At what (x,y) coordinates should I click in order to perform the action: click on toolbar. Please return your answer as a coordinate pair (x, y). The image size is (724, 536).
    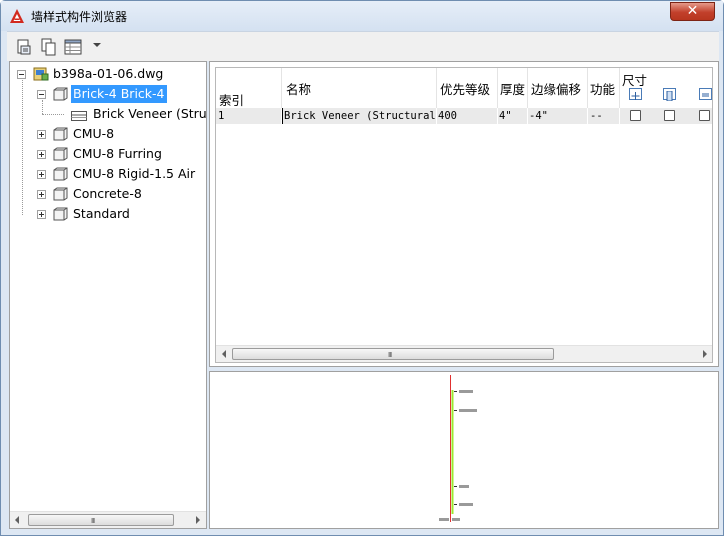
    Looking at the image, I should click on (363, 46).